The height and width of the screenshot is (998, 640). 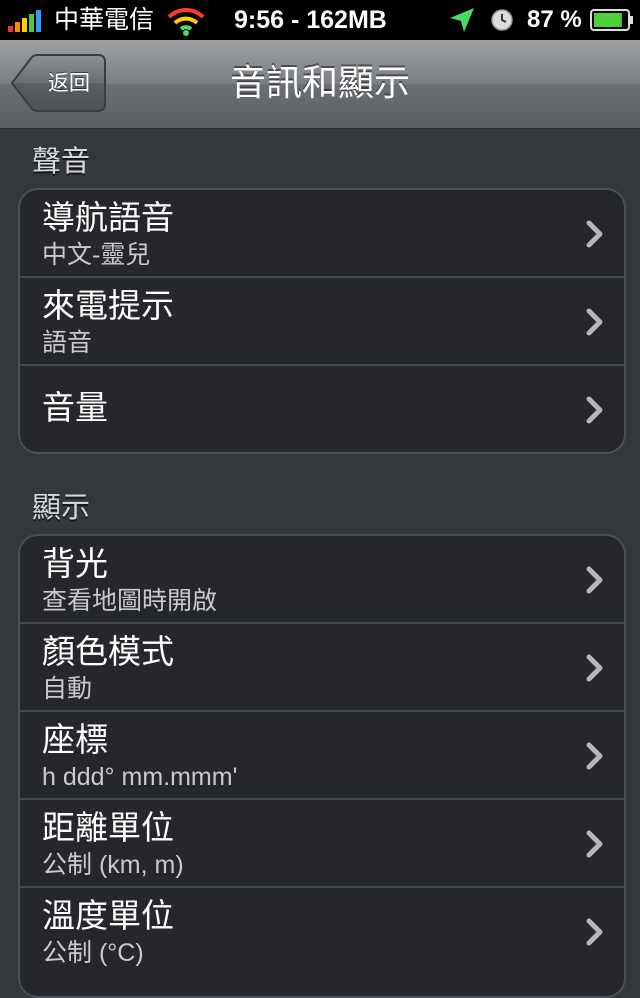 I want to click on wifi-icon, so click(x=186, y=21).